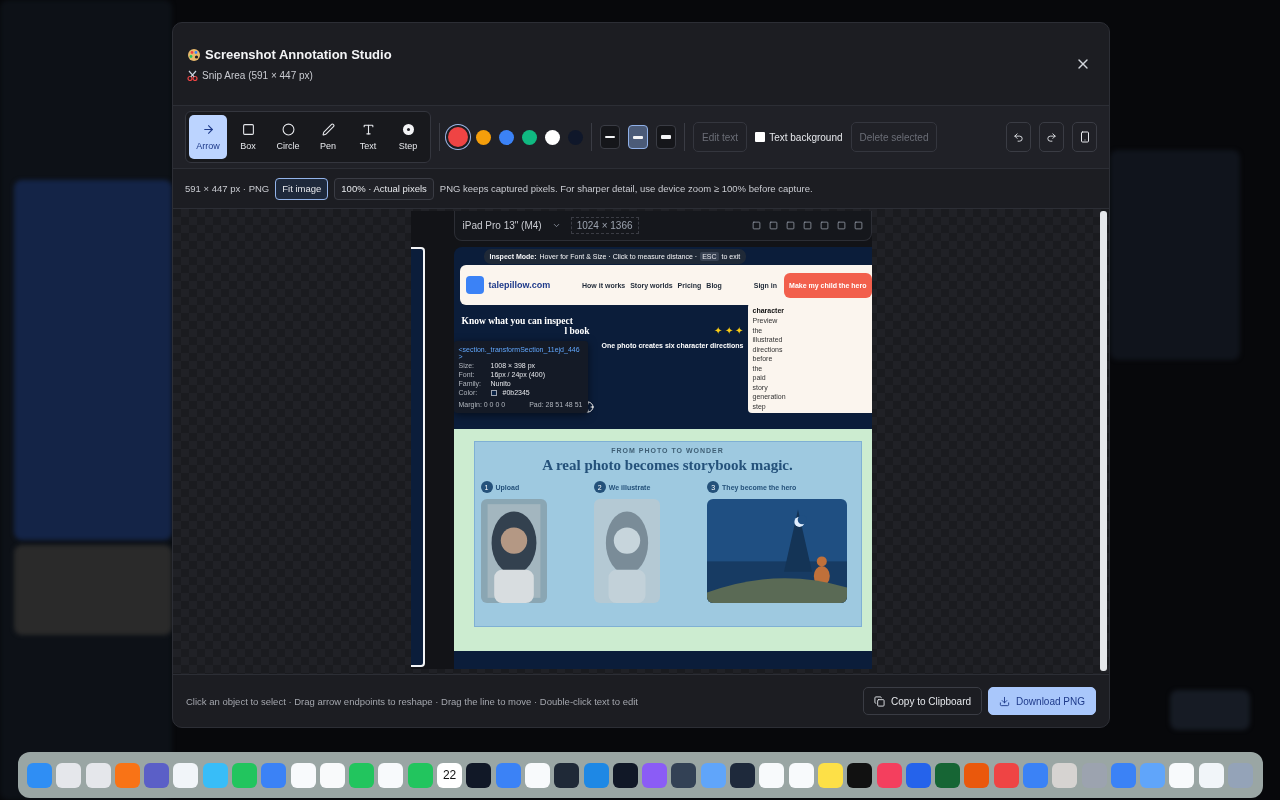 The width and height of the screenshot is (1280, 800). I want to click on help-text: Click an object to select · Drag arrow endpoints to reshape · Drag the line to move · Double-click text to edit, so click(412, 701).